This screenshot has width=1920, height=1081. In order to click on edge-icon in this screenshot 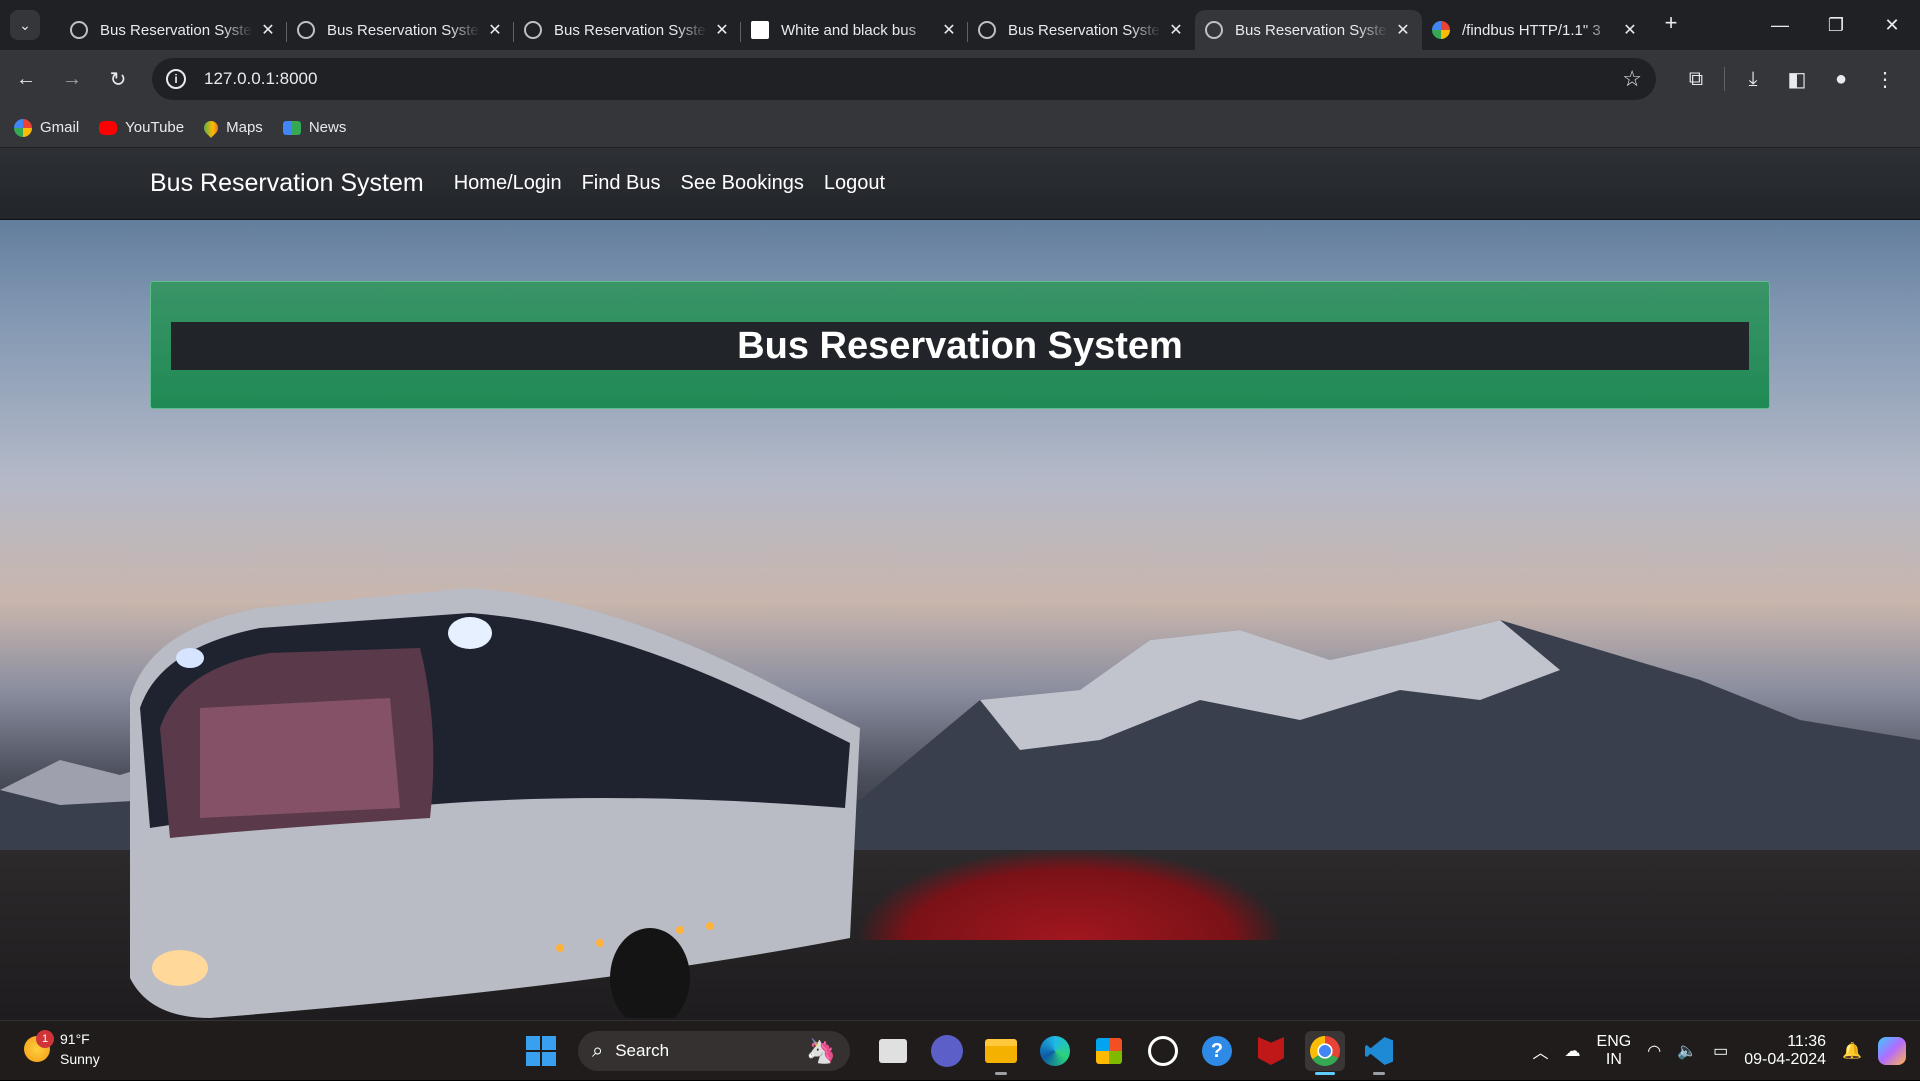, I will do `click(1055, 1051)`.